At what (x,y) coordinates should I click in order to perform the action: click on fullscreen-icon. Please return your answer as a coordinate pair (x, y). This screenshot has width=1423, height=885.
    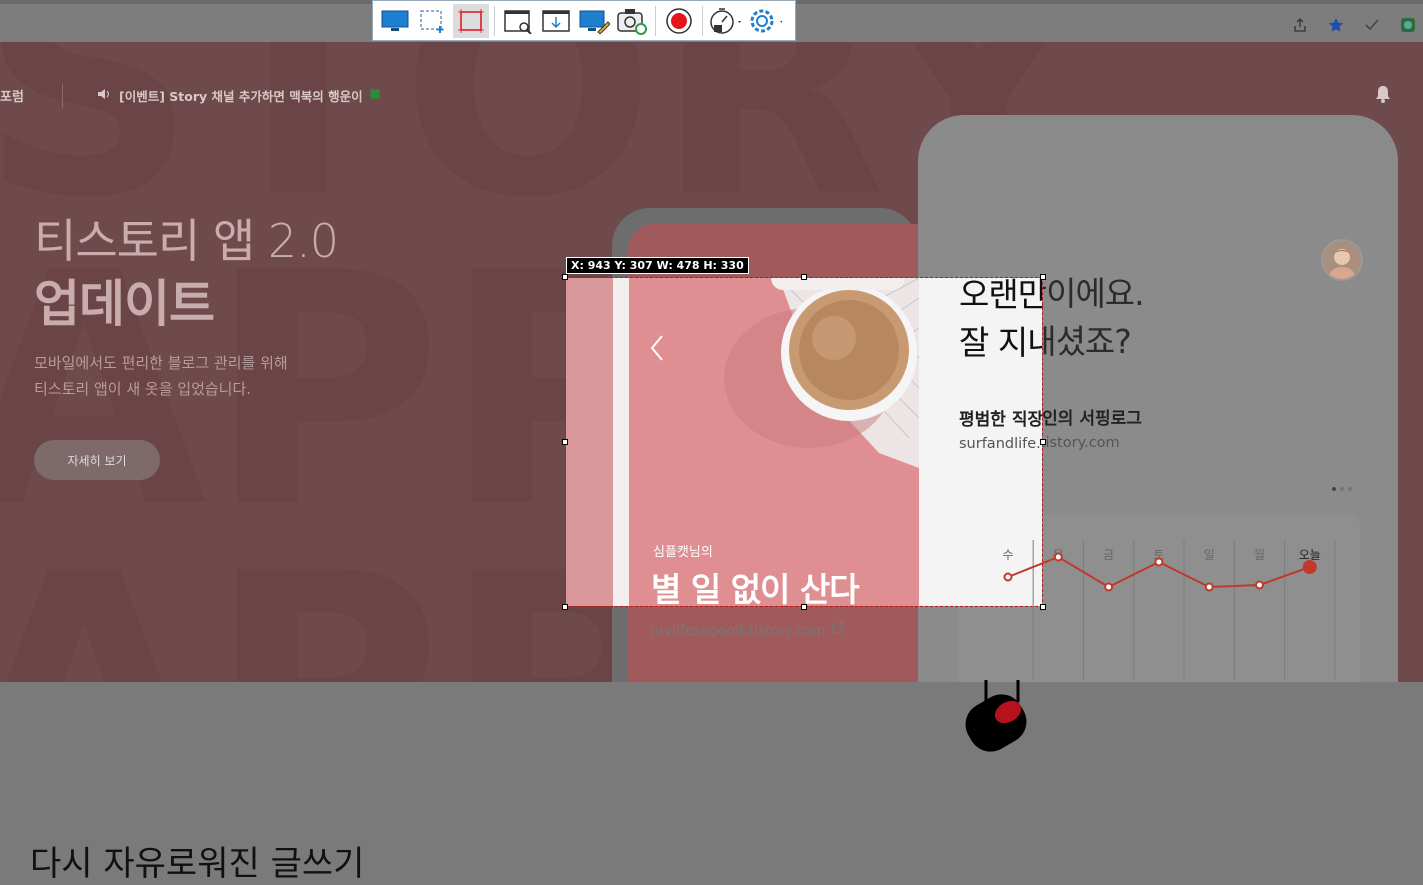
    Looking at the image, I should click on (395, 21).